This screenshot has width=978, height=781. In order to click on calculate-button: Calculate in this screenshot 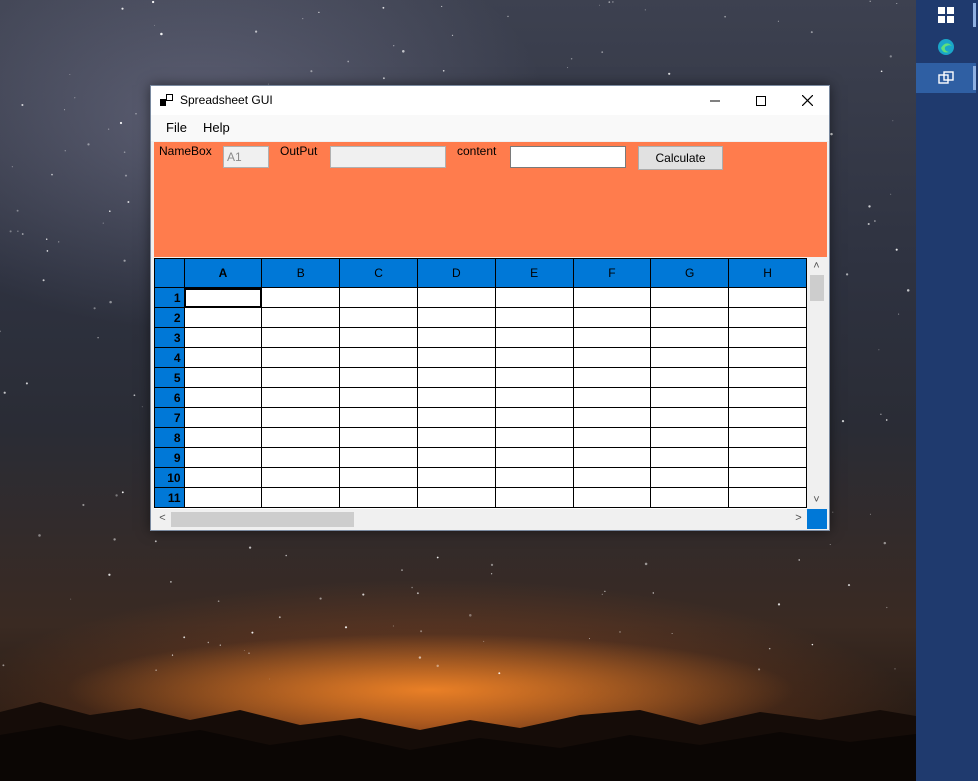, I will do `click(680, 158)`.